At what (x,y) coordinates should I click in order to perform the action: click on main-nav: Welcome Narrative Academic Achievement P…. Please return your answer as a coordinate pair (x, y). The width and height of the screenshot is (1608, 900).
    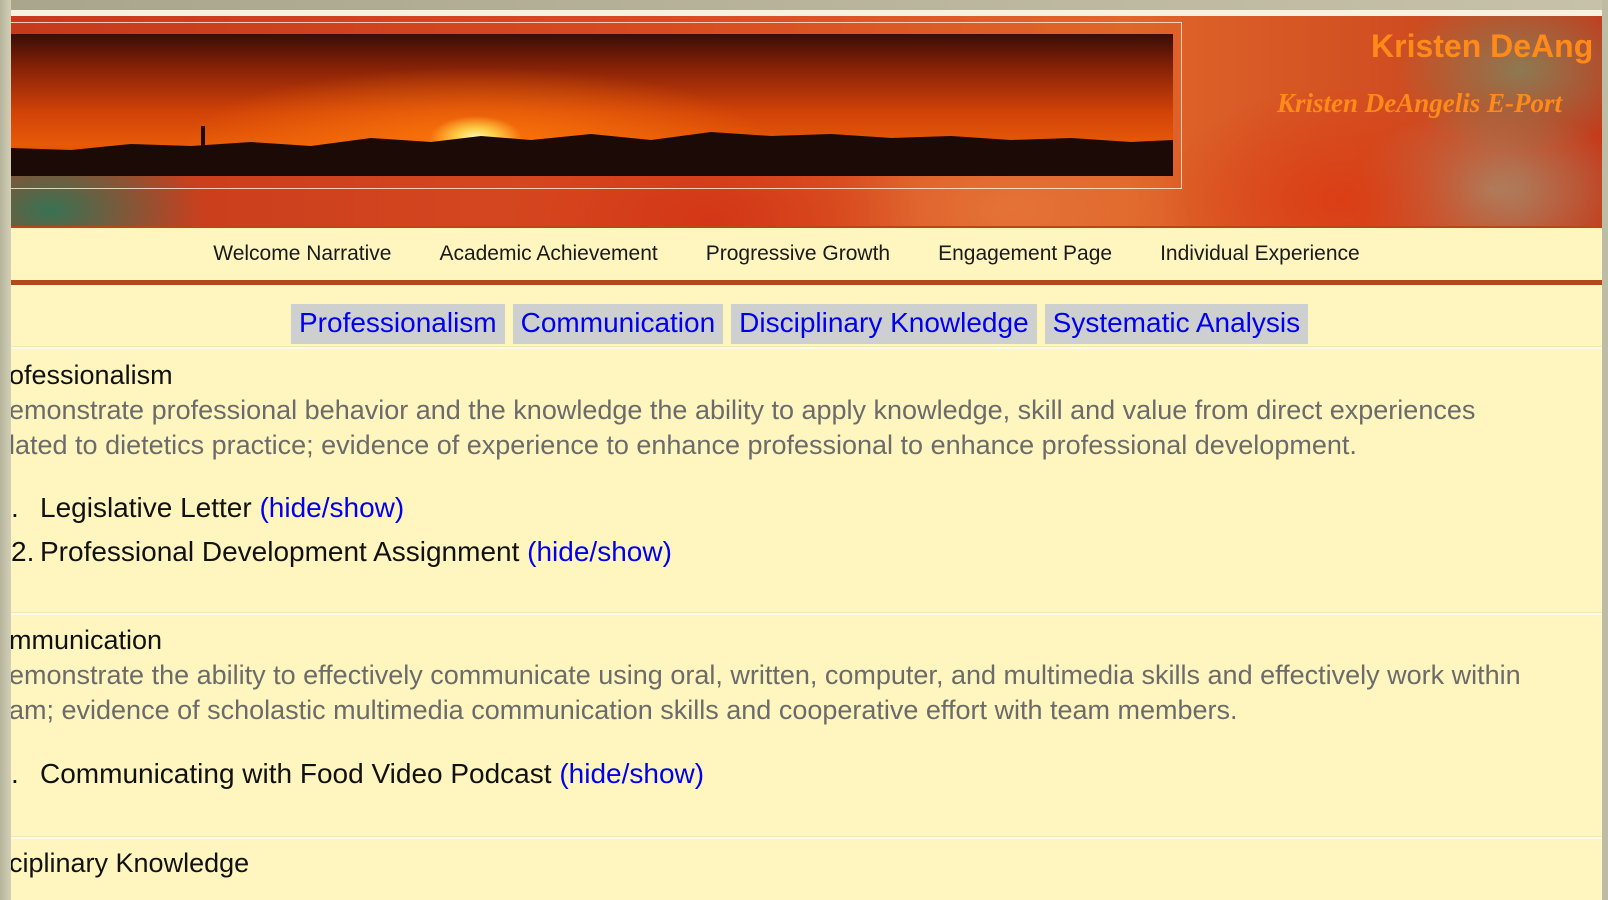
    Looking at the image, I should click on (806, 254).